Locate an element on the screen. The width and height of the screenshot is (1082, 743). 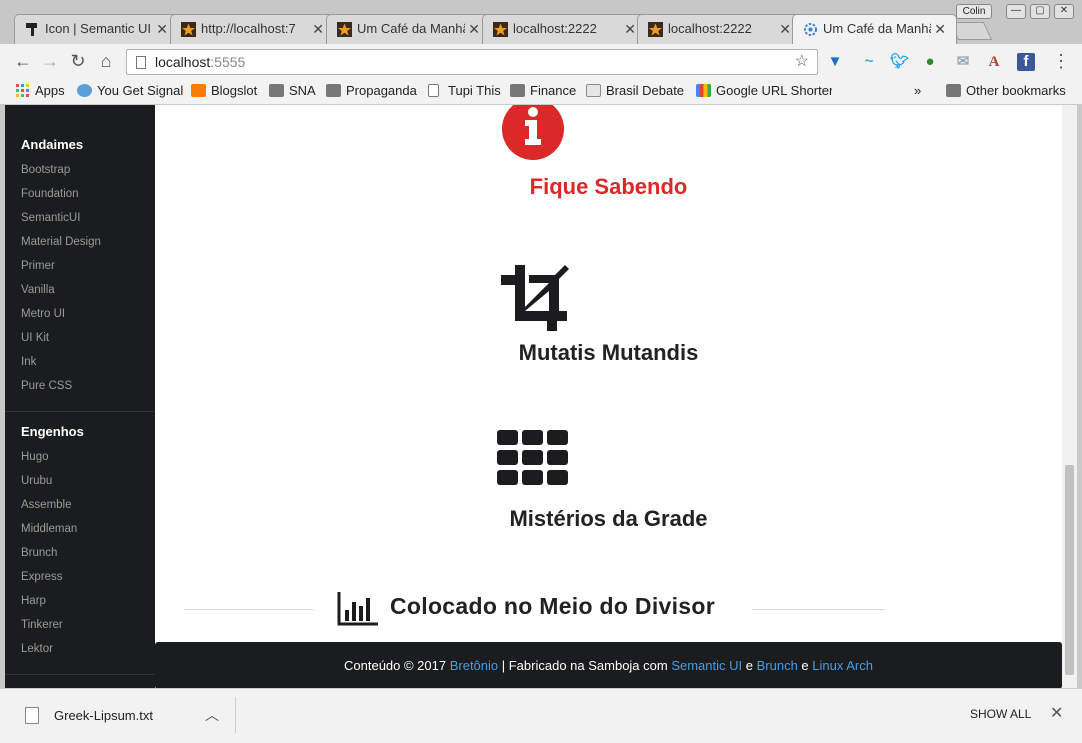
sidebar-item-tinkerer: Tinkerer is located at coordinates (42, 625).